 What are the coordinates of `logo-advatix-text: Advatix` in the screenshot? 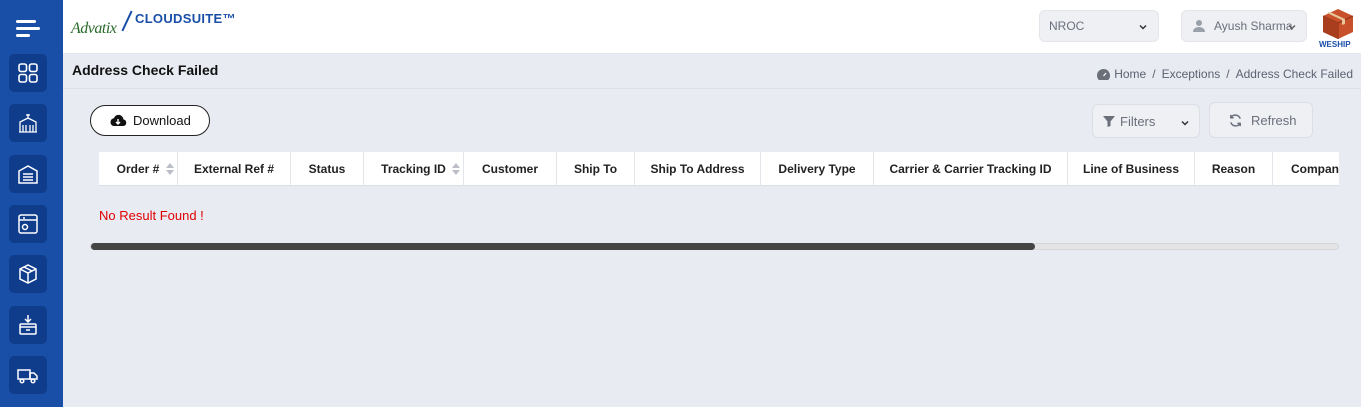 It's located at (94, 28).